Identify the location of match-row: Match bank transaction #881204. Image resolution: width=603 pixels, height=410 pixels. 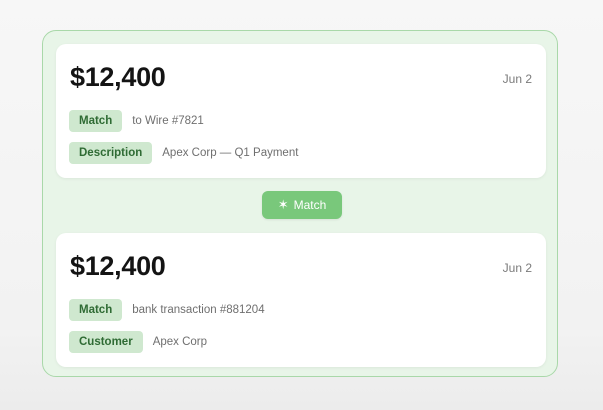
(167, 310).